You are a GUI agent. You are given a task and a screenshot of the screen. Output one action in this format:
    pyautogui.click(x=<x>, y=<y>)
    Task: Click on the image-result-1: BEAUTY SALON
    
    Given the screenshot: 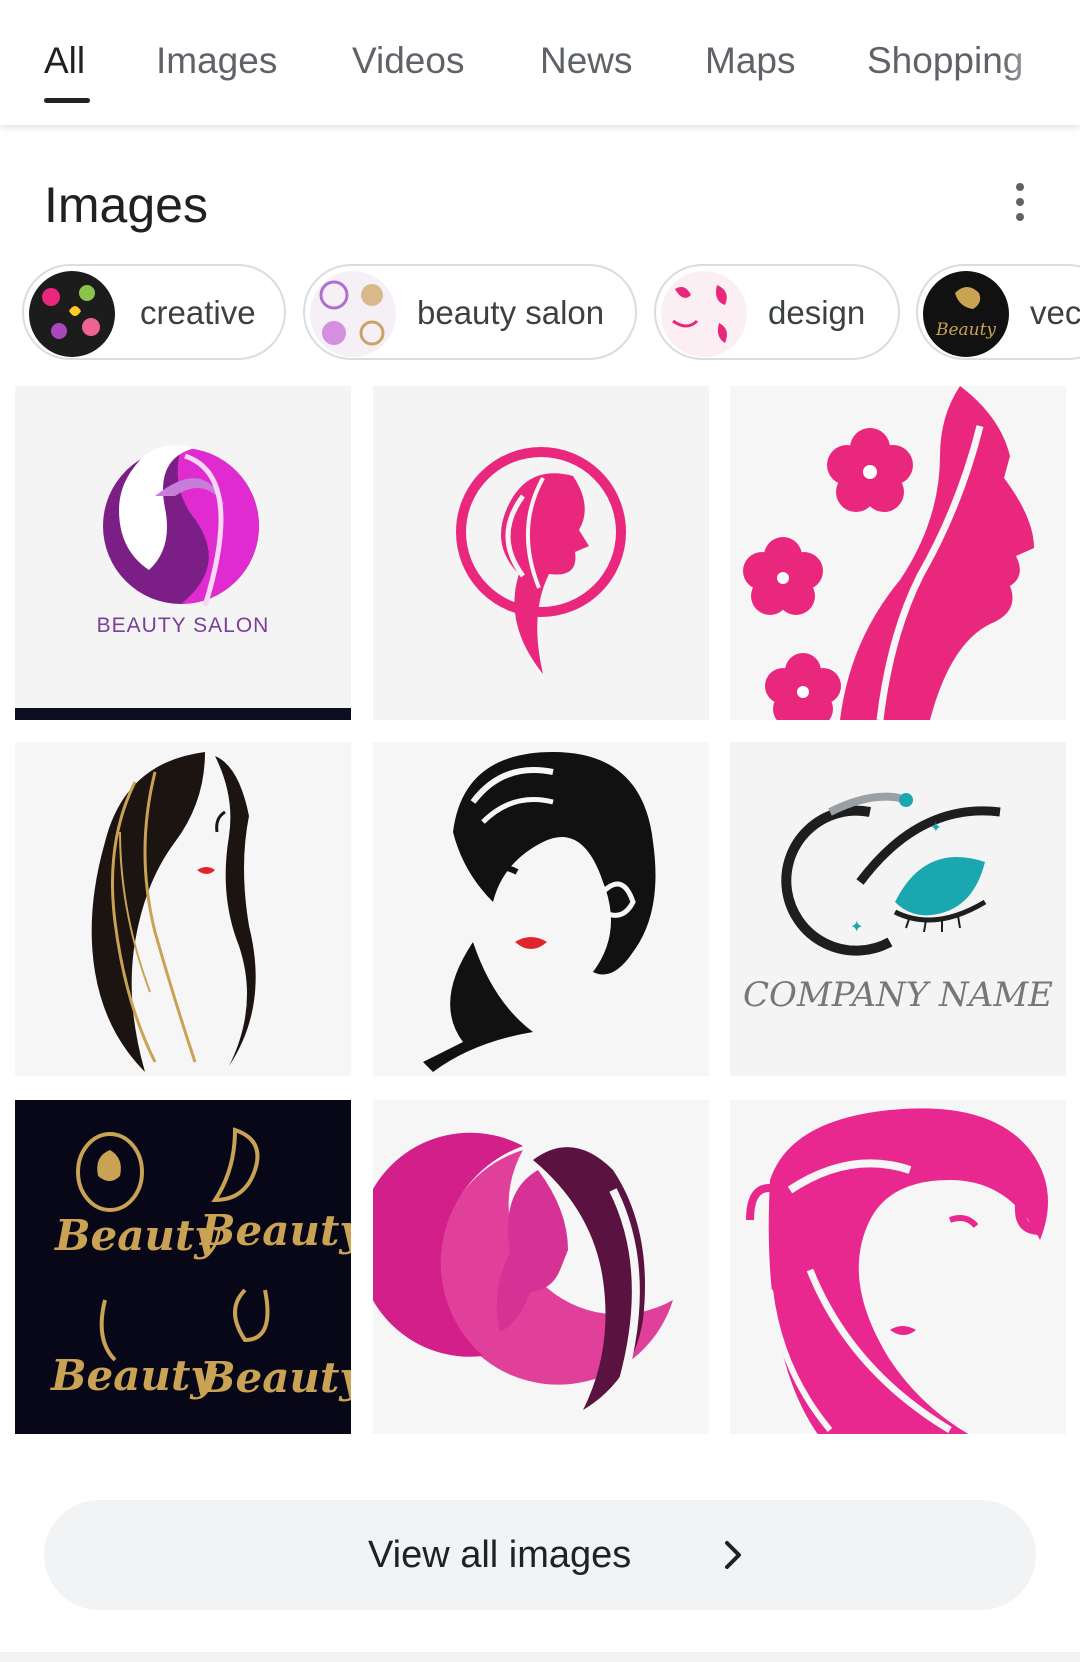 What is the action you would take?
    pyautogui.click(x=183, y=553)
    